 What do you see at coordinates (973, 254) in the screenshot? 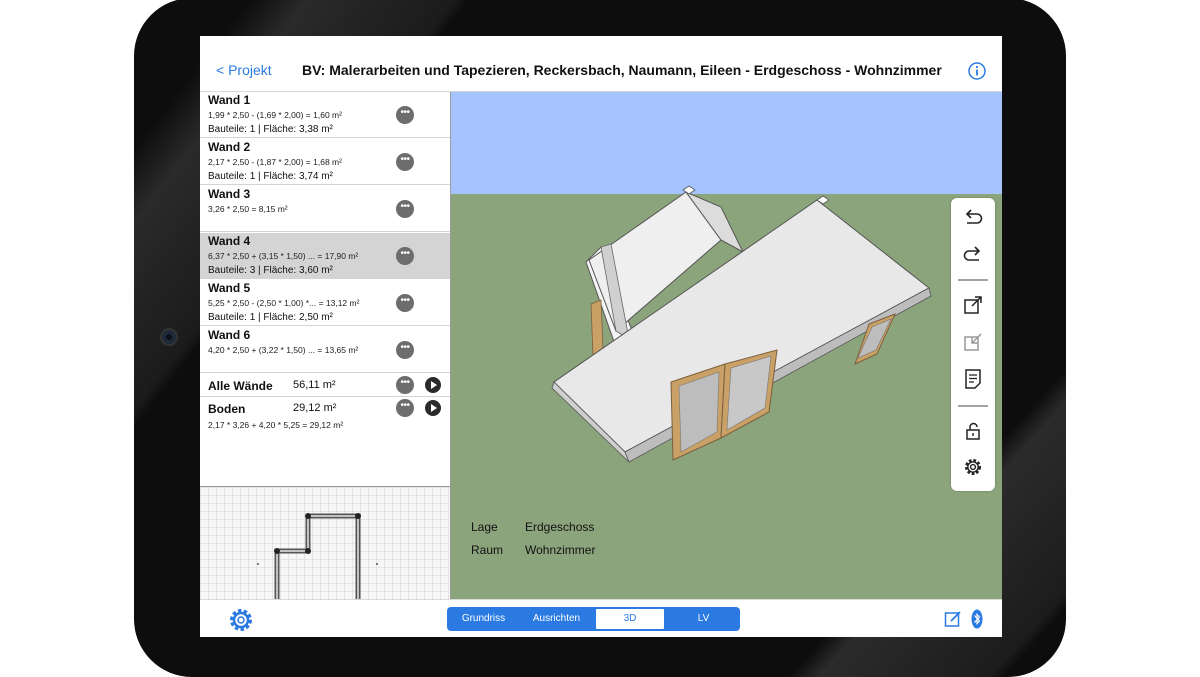
I see `redo-icon` at bounding box center [973, 254].